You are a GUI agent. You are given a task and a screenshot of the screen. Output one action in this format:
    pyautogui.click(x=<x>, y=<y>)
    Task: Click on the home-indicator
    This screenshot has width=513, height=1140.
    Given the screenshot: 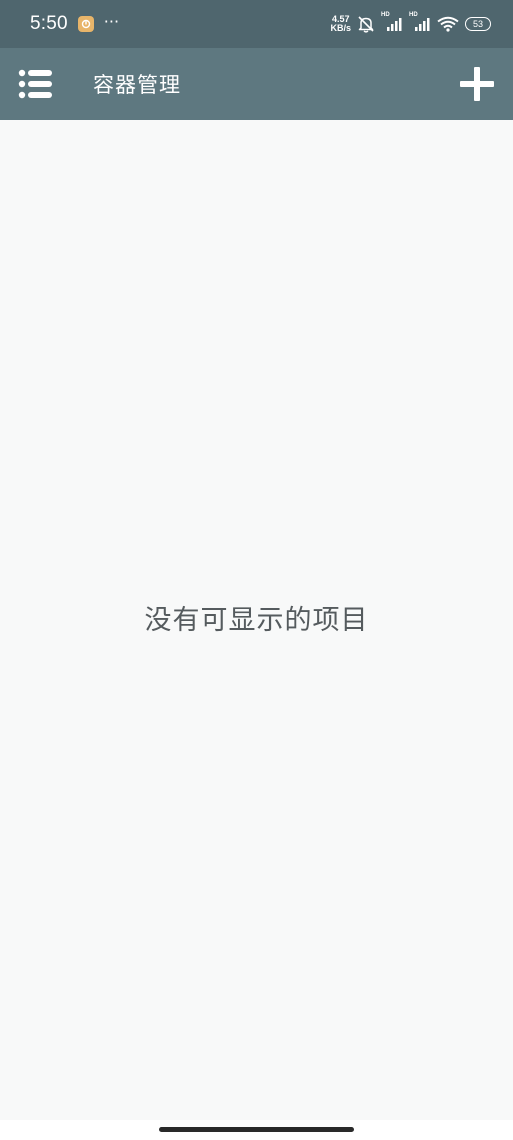 What is the action you would take?
    pyautogui.click(x=256, y=1129)
    